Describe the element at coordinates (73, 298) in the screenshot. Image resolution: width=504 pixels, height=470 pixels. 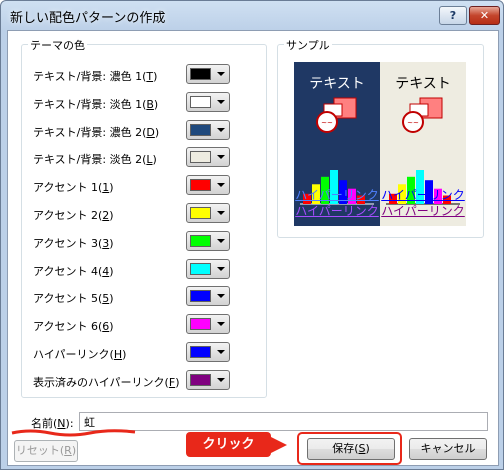
I see `color-label-8: アクセント 5(5)` at that location.